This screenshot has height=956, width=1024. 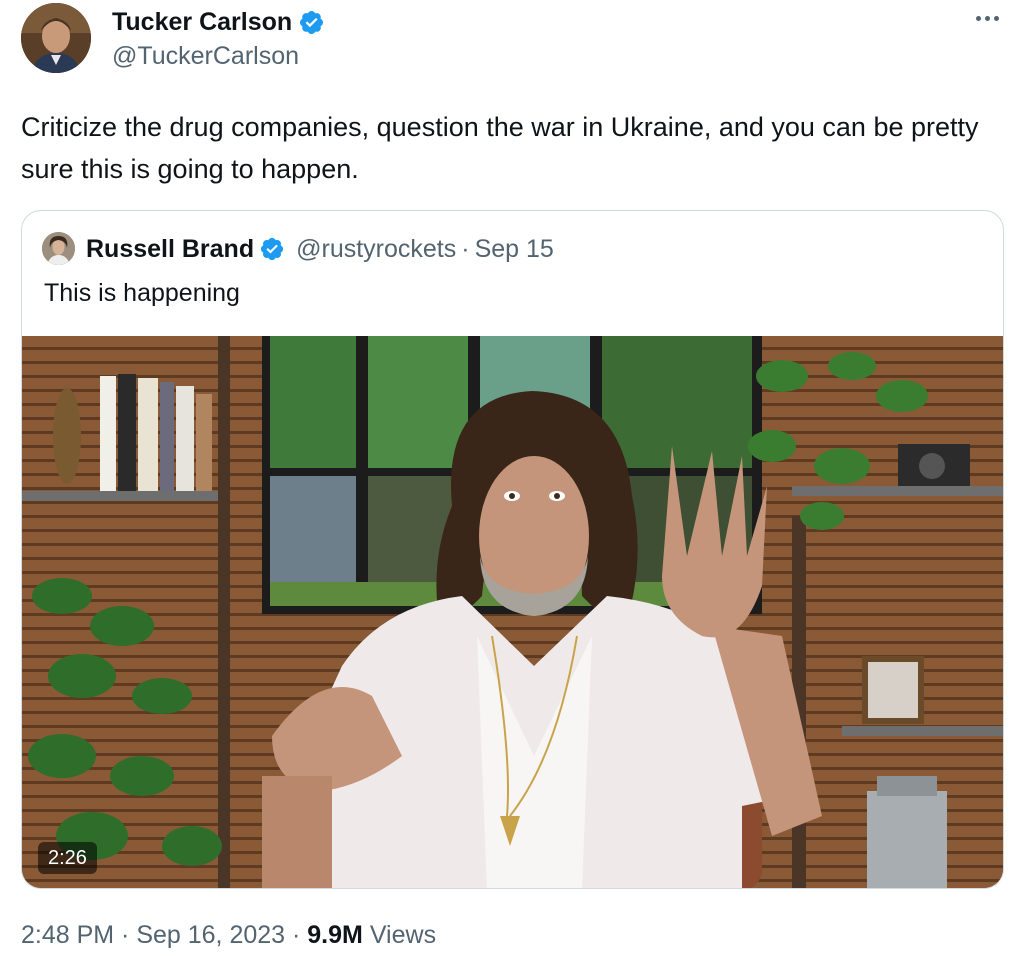 I want to click on author-name: Tucker Carlson, so click(x=202, y=22).